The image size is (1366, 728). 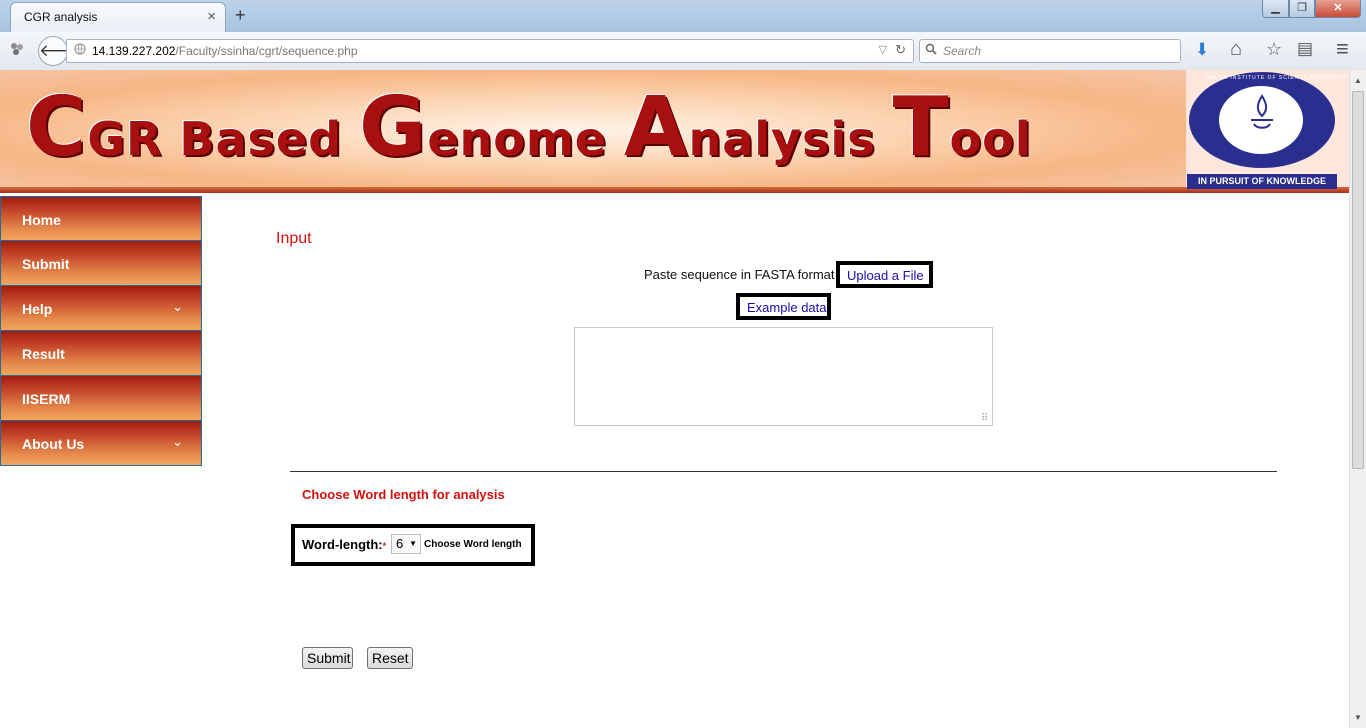 What do you see at coordinates (240, 15) in the screenshot?
I see `new-tab-icon: +` at bounding box center [240, 15].